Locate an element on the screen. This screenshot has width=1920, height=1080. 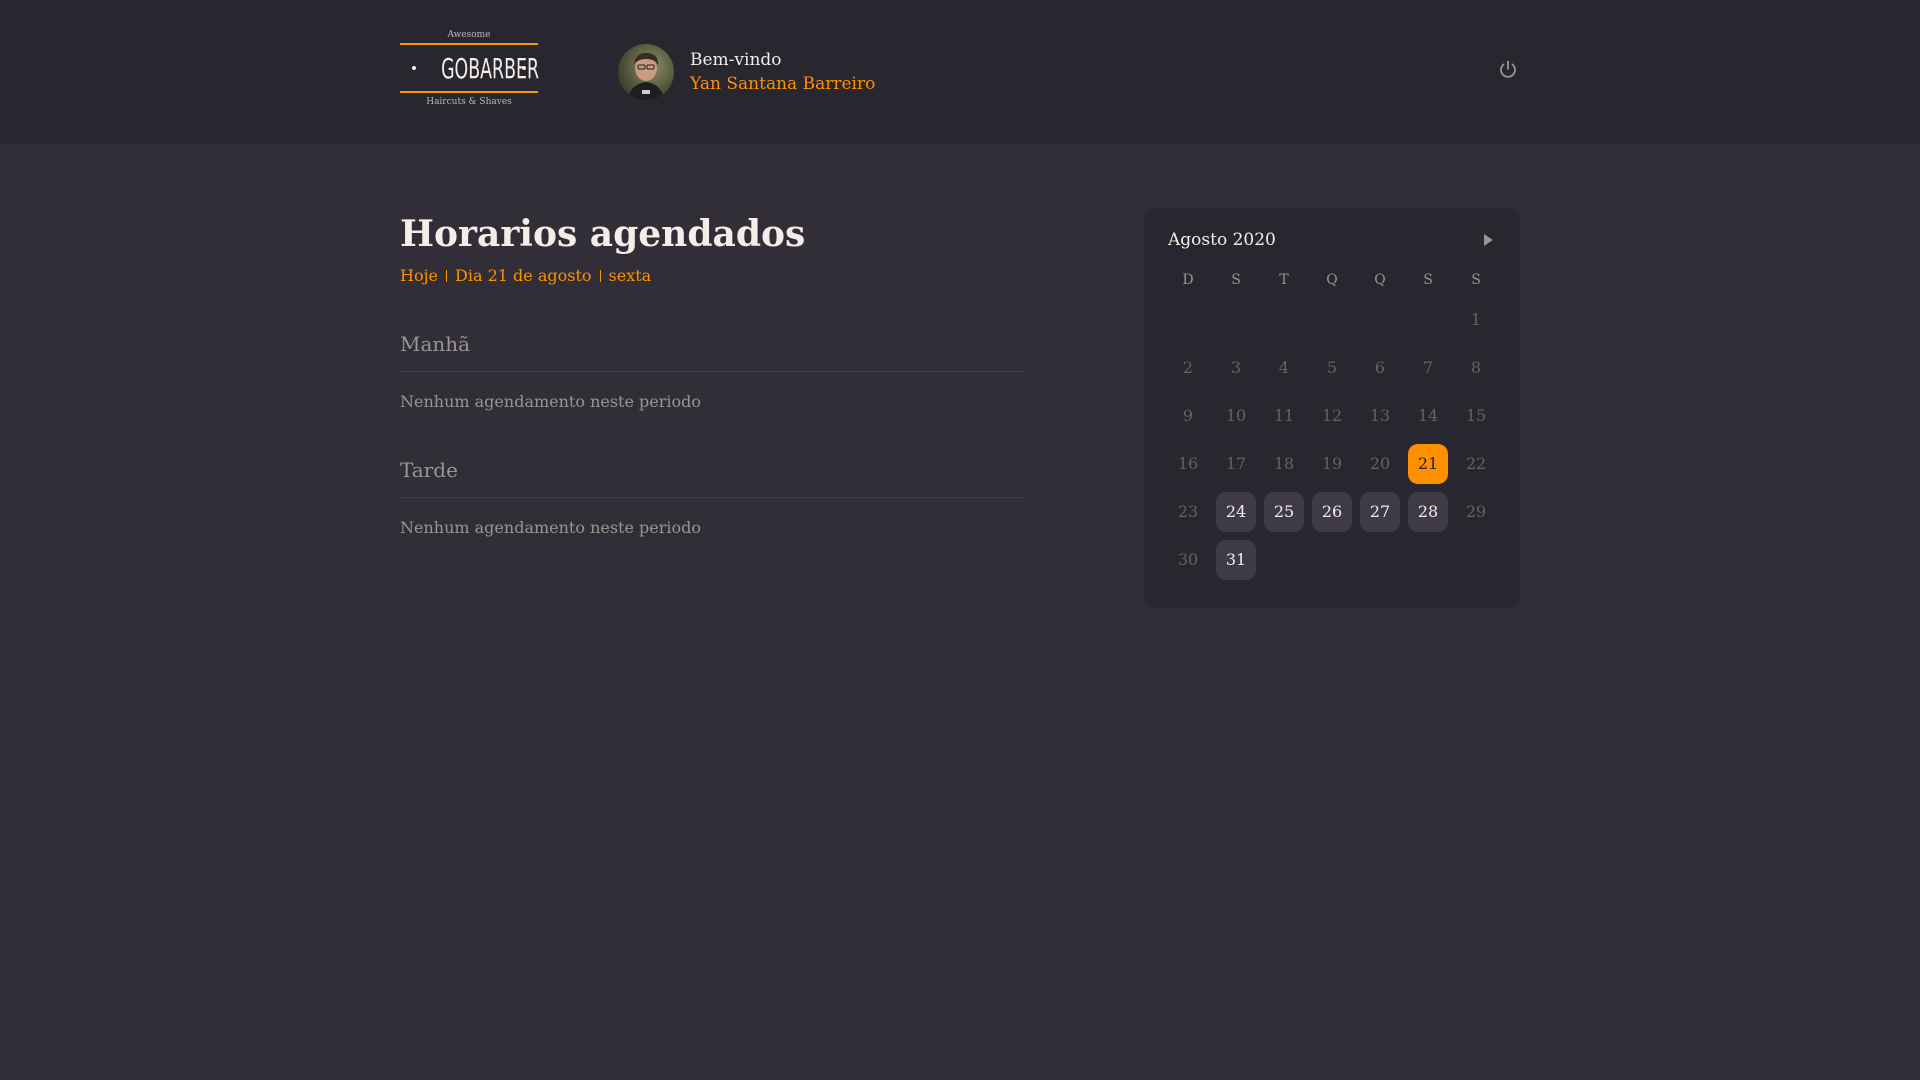
power-icon is located at coordinates (1508, 69).